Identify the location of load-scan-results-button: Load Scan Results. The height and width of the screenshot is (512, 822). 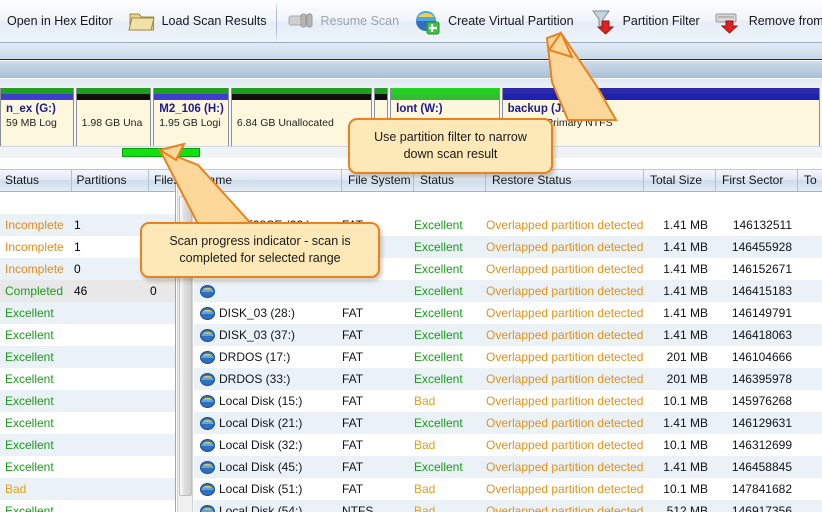
(197, 21).